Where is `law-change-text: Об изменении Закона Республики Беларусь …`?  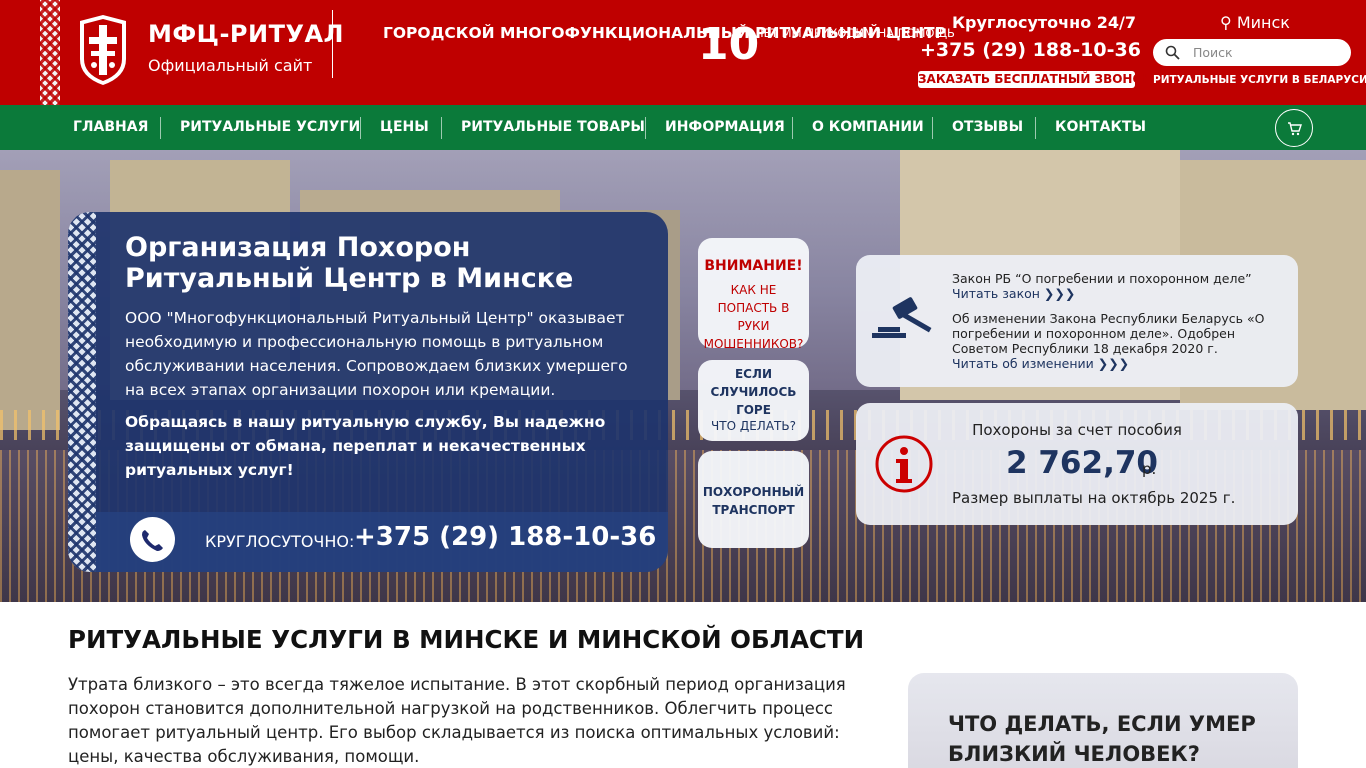
law-change-text: Об изменении Закона Республики Беларусь … is located at coordinates (1108, 333).